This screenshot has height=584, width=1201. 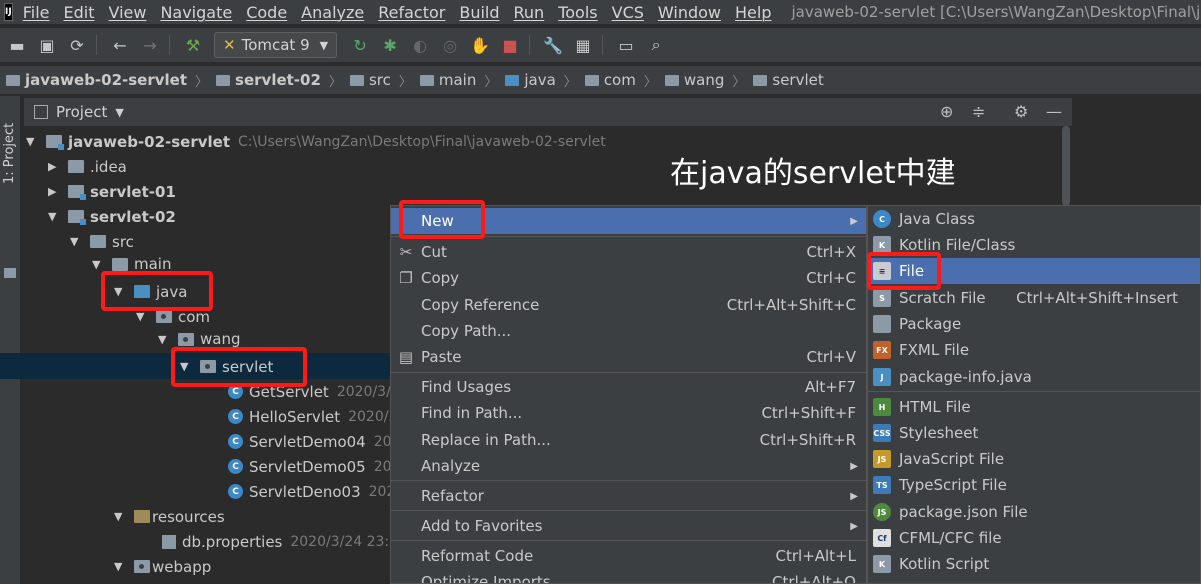 I want to click on search-icon: ⌕, so click(x=656, y=45).